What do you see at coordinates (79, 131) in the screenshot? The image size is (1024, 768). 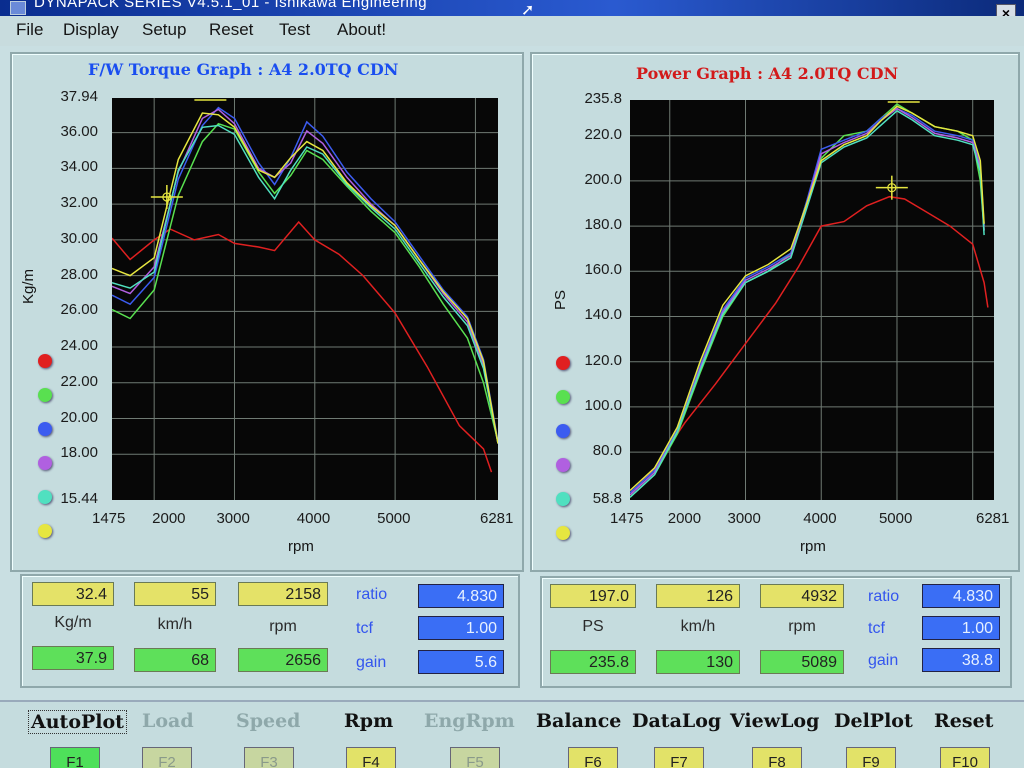 I see `tick-label: 36.00` at bounding box center [79, 131].